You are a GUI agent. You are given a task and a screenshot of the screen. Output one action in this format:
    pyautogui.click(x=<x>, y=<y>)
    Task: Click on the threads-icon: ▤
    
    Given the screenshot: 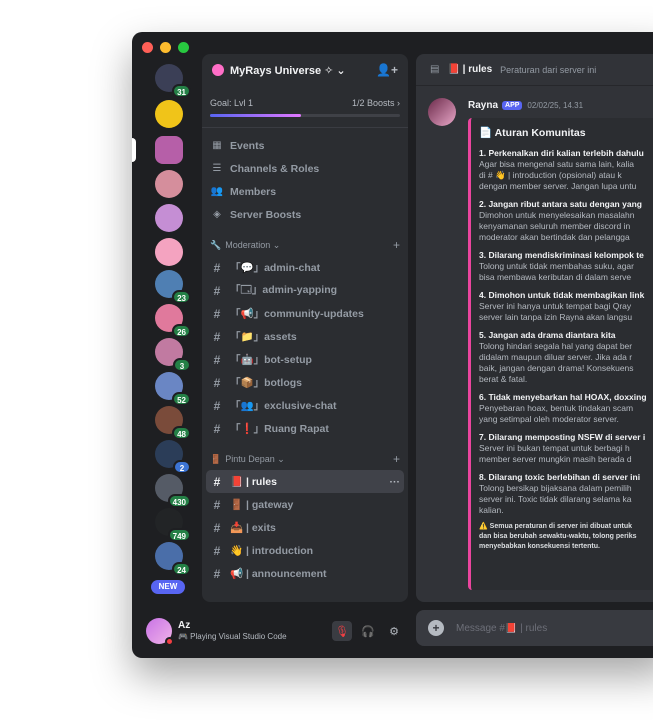 What is the action you would take?
    pyautogui.click(x=434, y=69)
    